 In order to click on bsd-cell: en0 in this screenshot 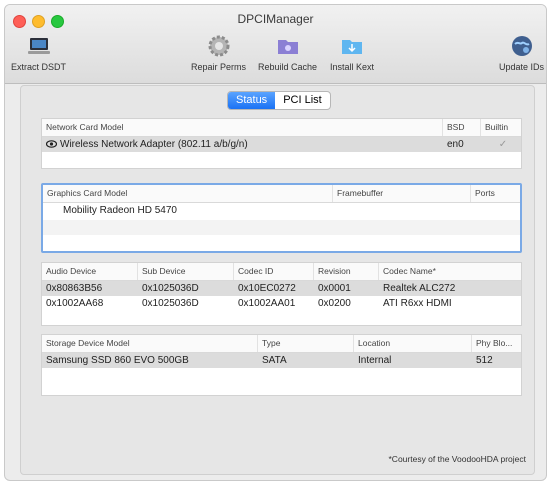, I will do `click(455, 144)`.